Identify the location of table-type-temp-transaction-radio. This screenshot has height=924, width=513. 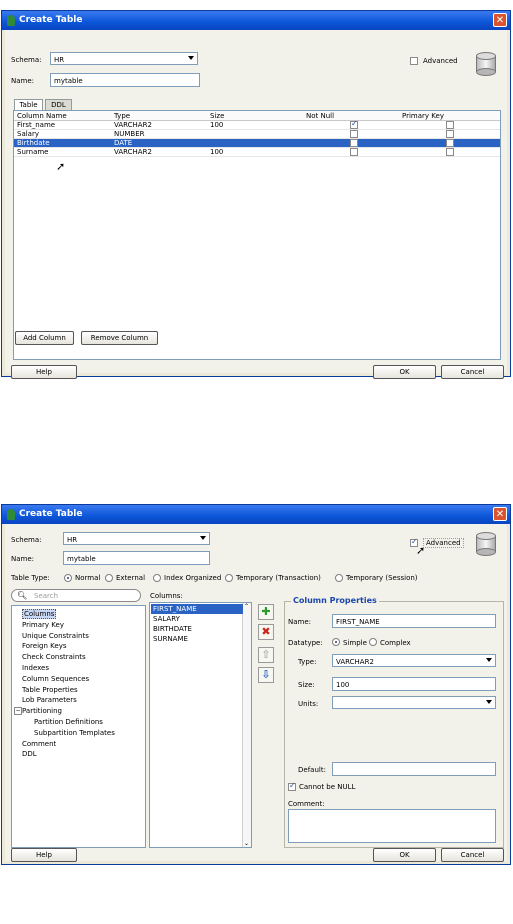
(229, 578).